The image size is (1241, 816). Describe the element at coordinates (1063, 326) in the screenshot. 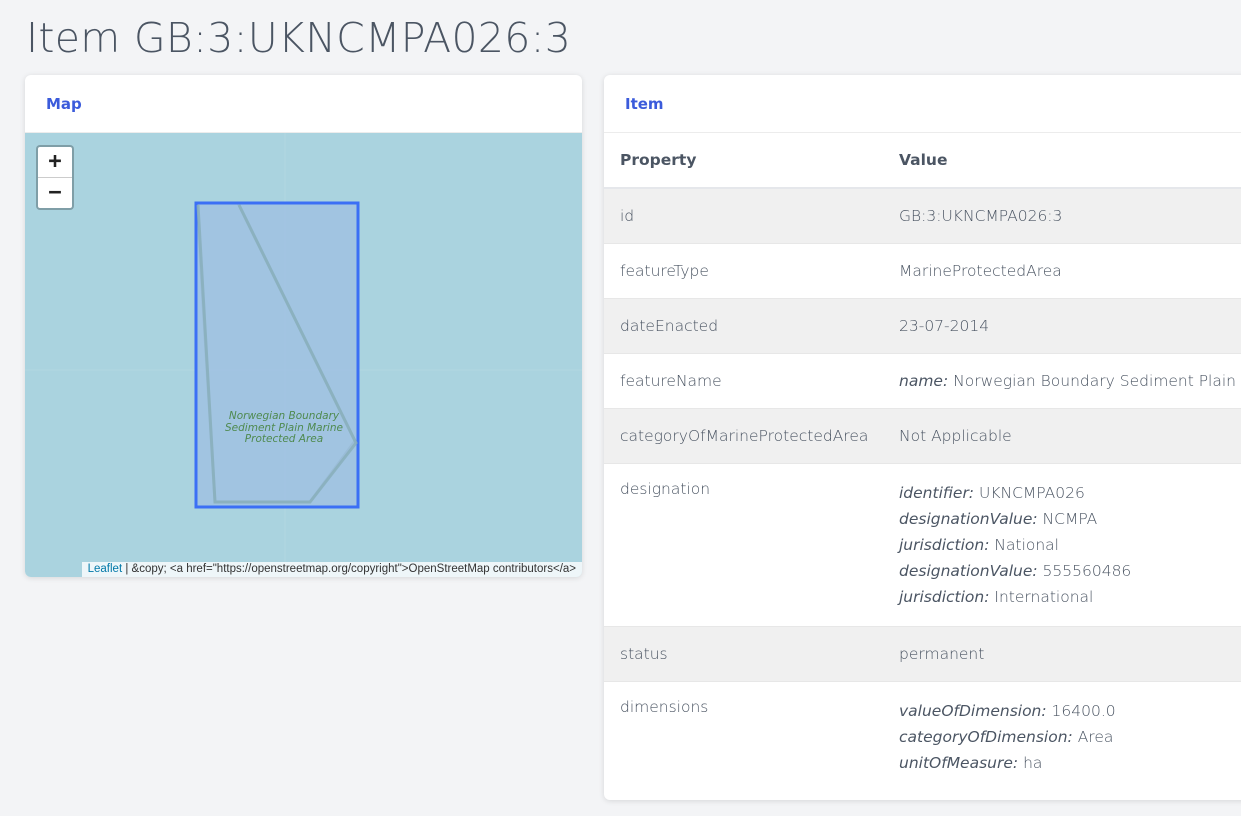

I see `value-cell: 23-07-2014` at that location.